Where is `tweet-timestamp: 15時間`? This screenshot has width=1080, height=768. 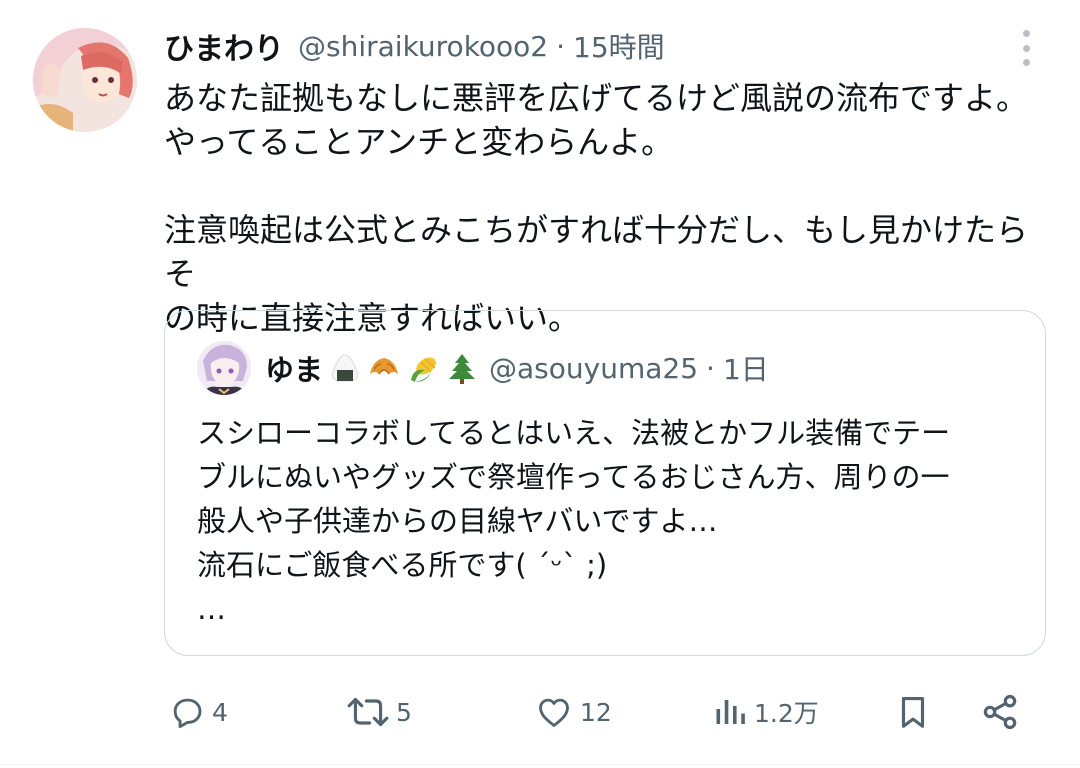 tweet-timestamp: 15時間 is located at coordinates (619, 46).